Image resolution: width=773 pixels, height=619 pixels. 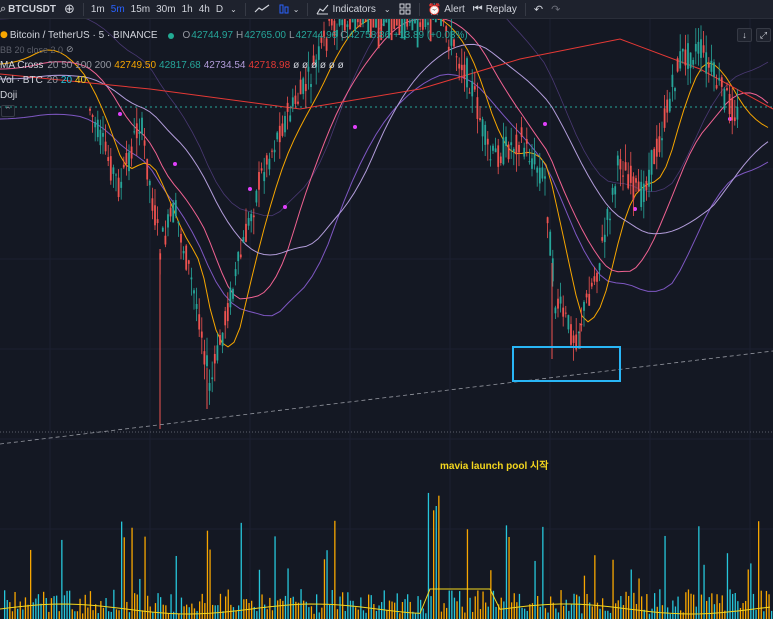 What do you see at coordinates (345, 9) in the screenshot?
I see `indicators-button: Indicators` at bounding box center [345, 9].